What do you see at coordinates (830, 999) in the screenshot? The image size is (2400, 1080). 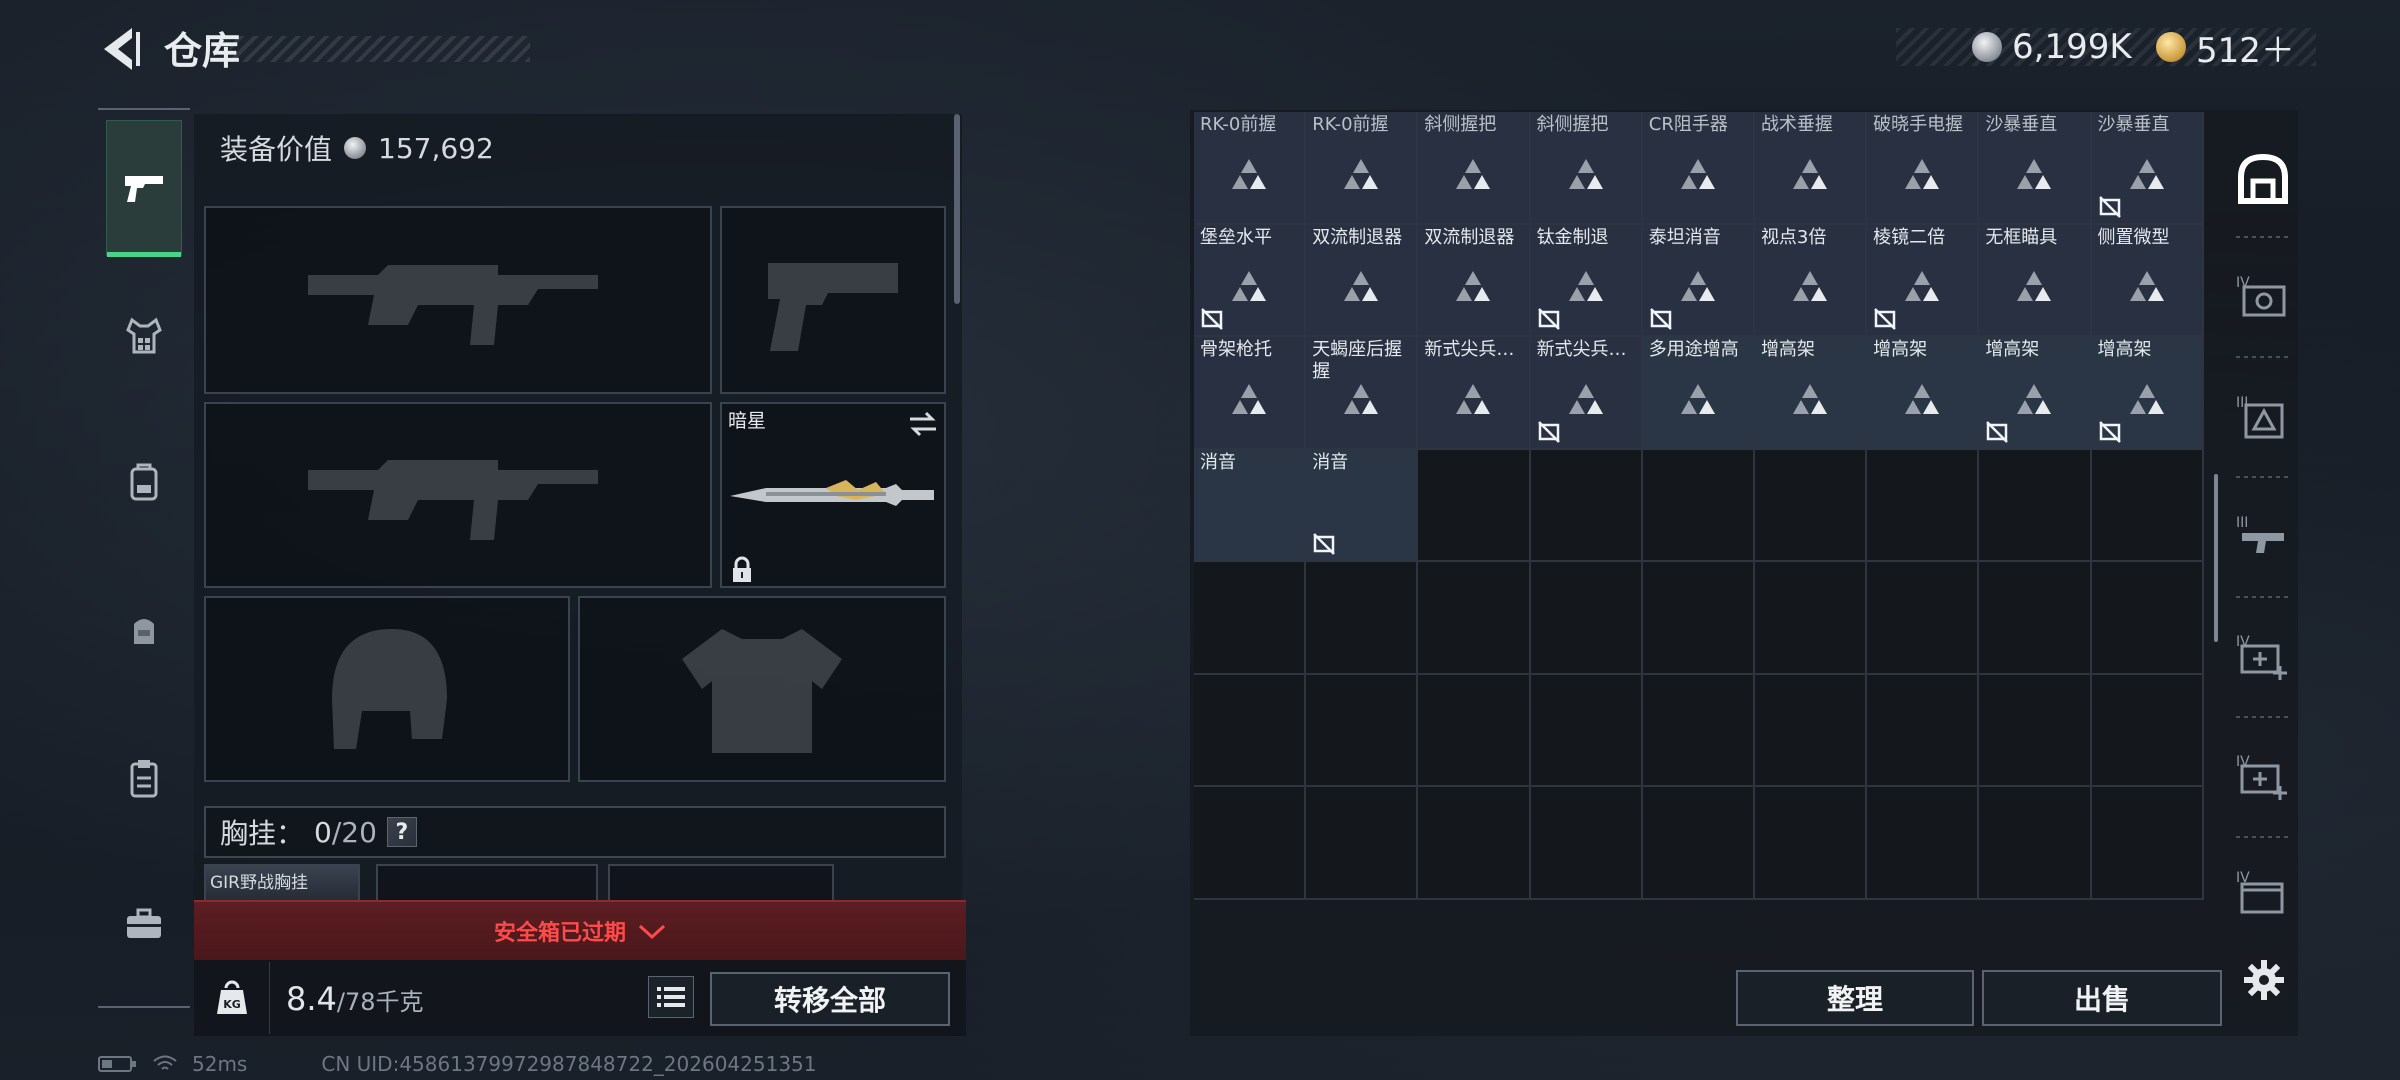 I see `transfer-all-button: 转移全部` at bounding box center [830, 999].